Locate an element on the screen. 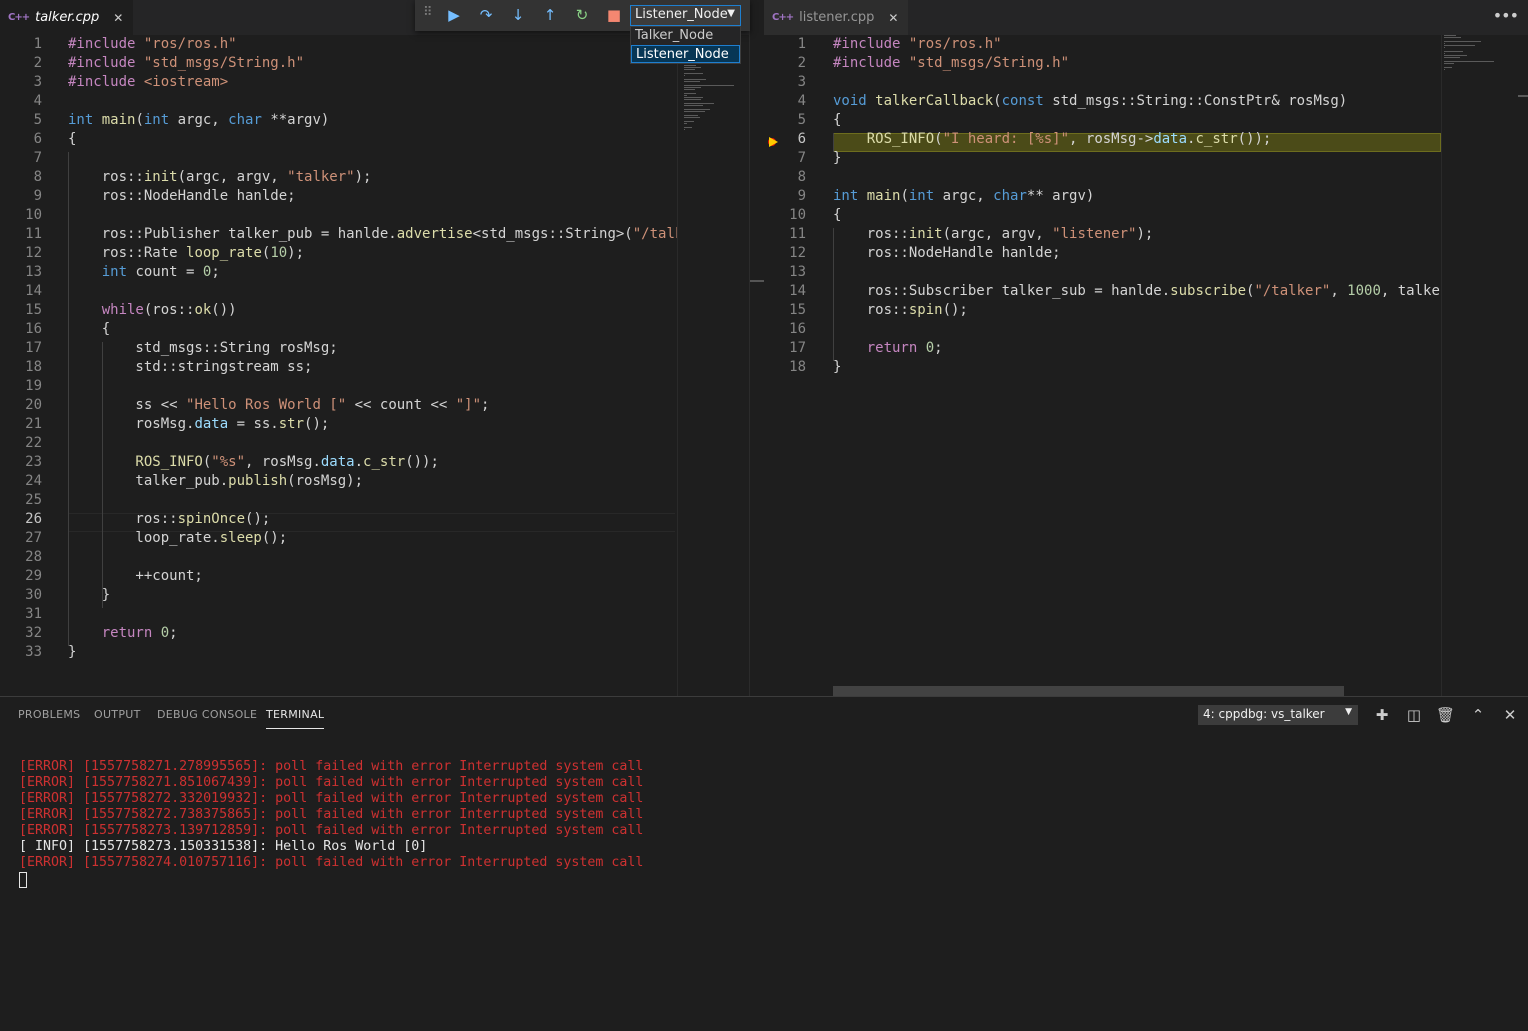  code-token: (); is located at coordinates (317, 424).